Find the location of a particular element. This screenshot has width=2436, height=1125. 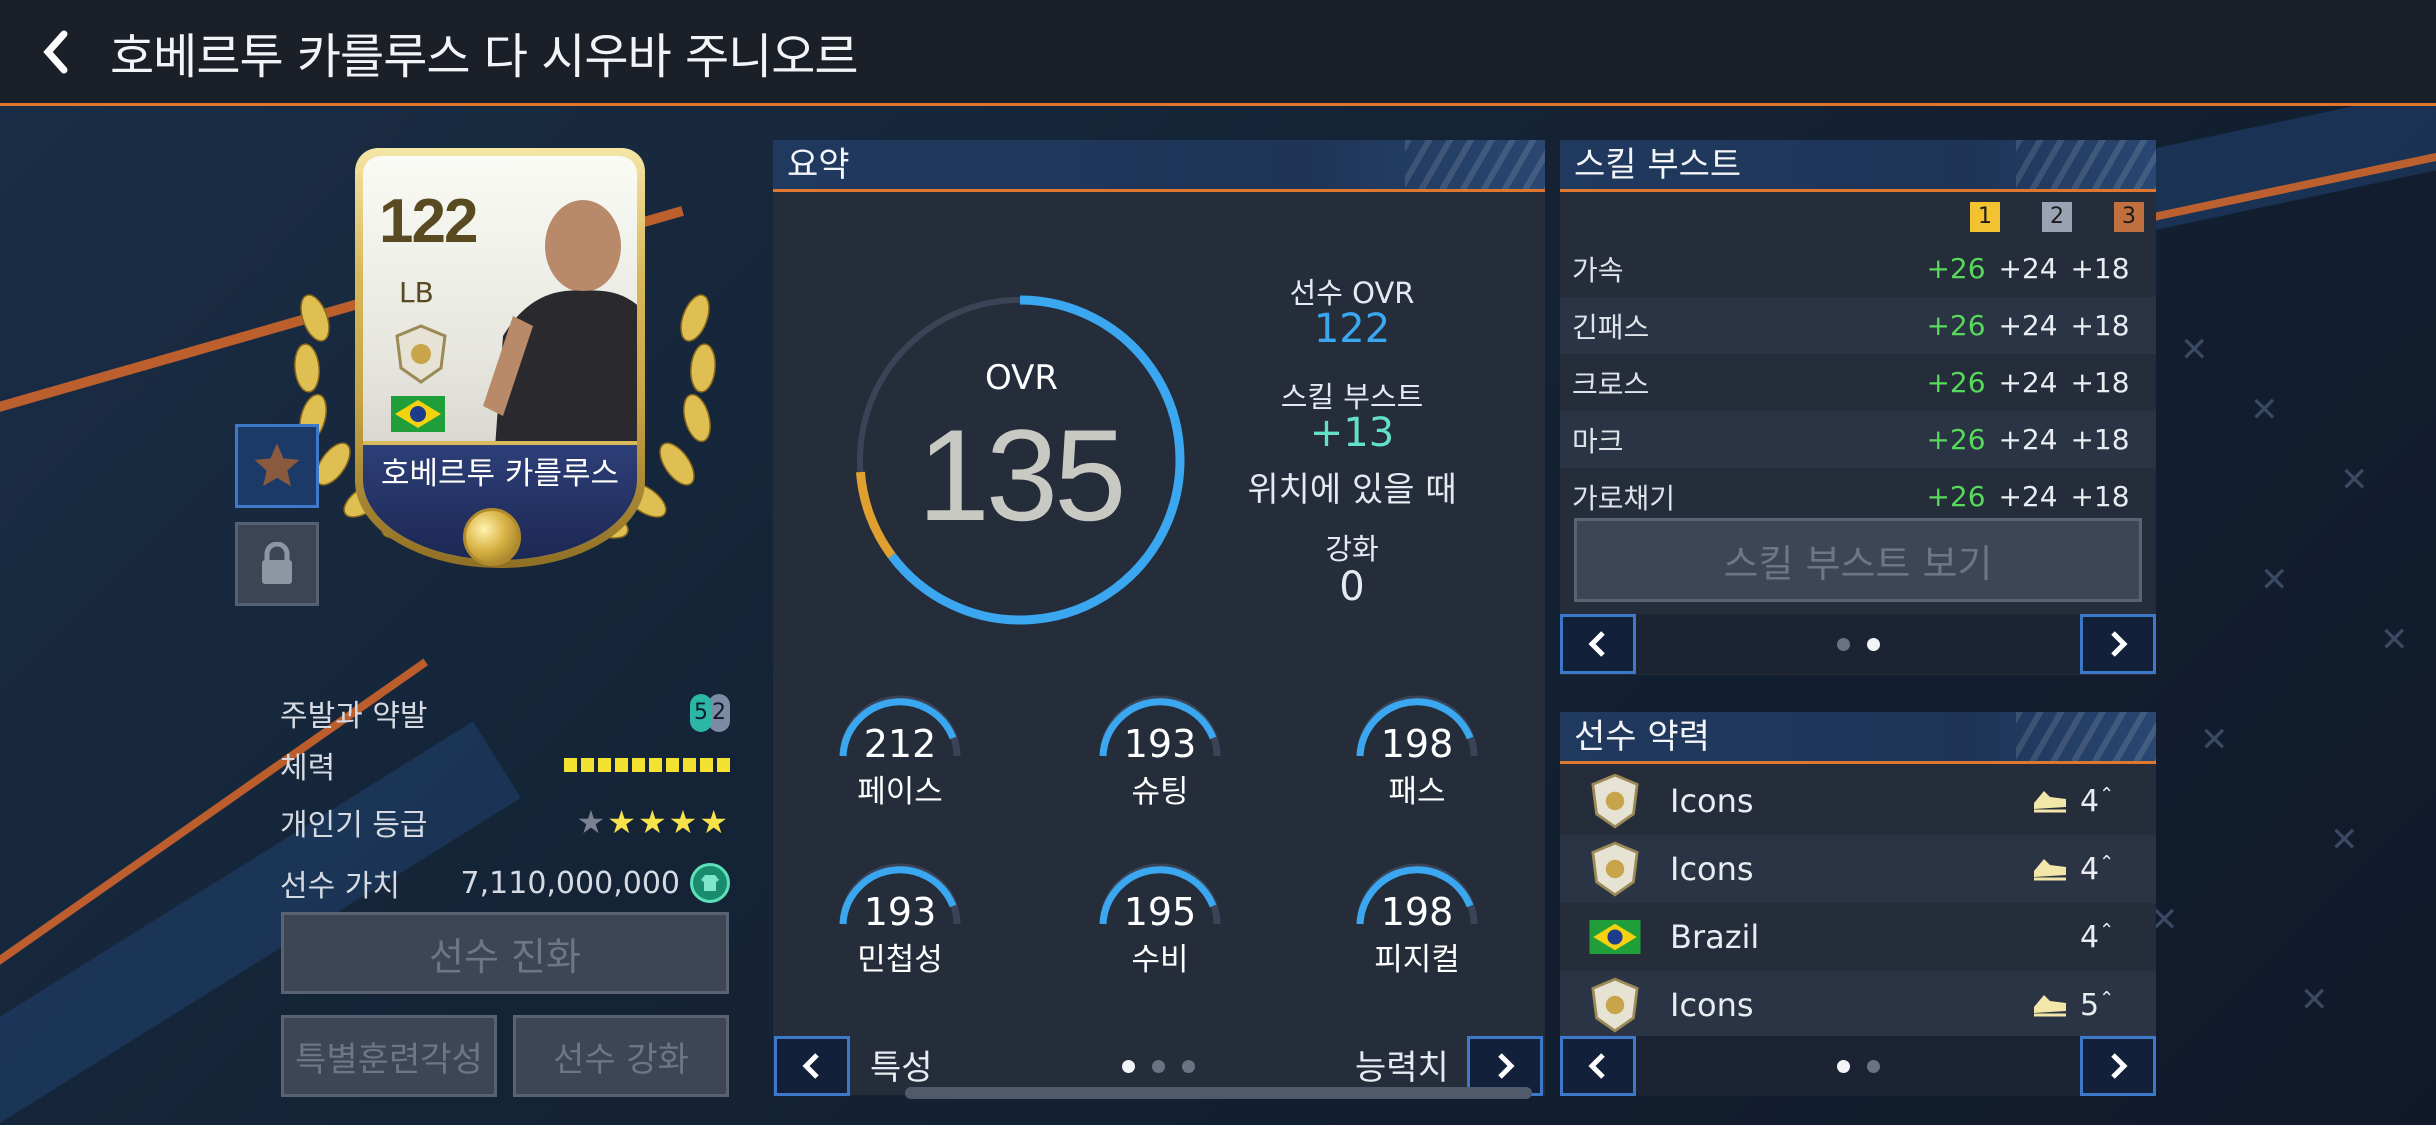

special-training-button: 특별훈련각성 is located at coordinates (389, 1056).